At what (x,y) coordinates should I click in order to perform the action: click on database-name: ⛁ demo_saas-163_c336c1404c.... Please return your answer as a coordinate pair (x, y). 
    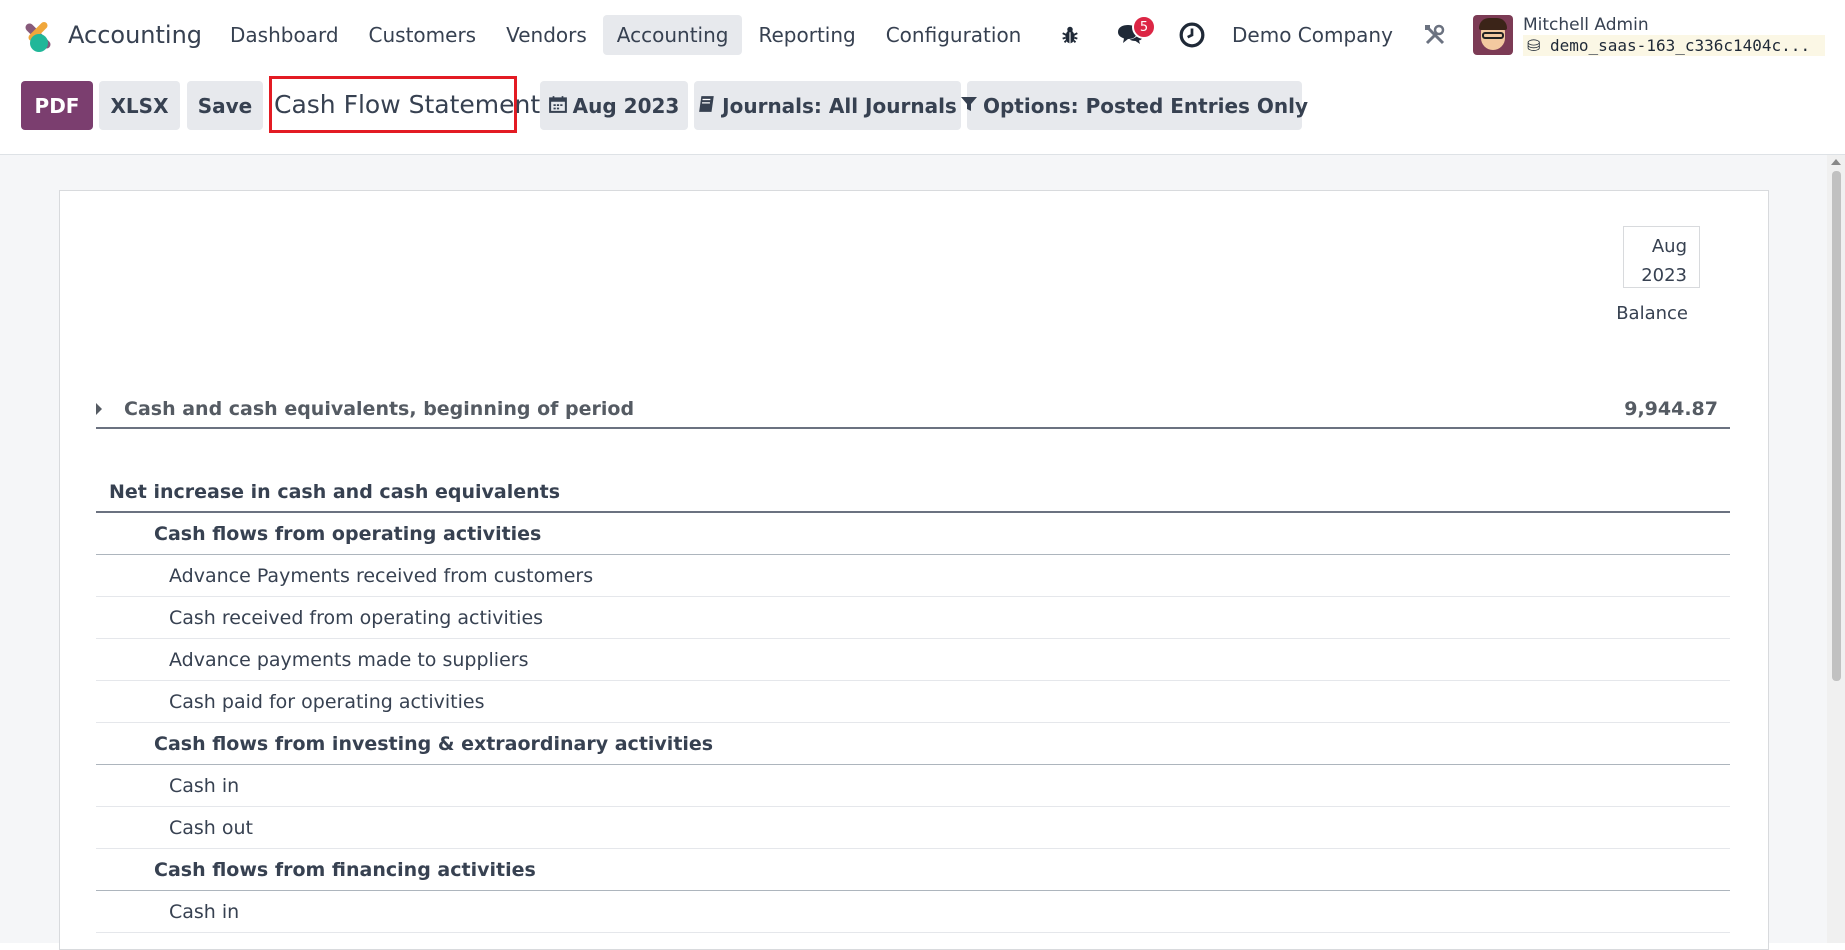
    Looking at the image, I should click on (1673, 45).